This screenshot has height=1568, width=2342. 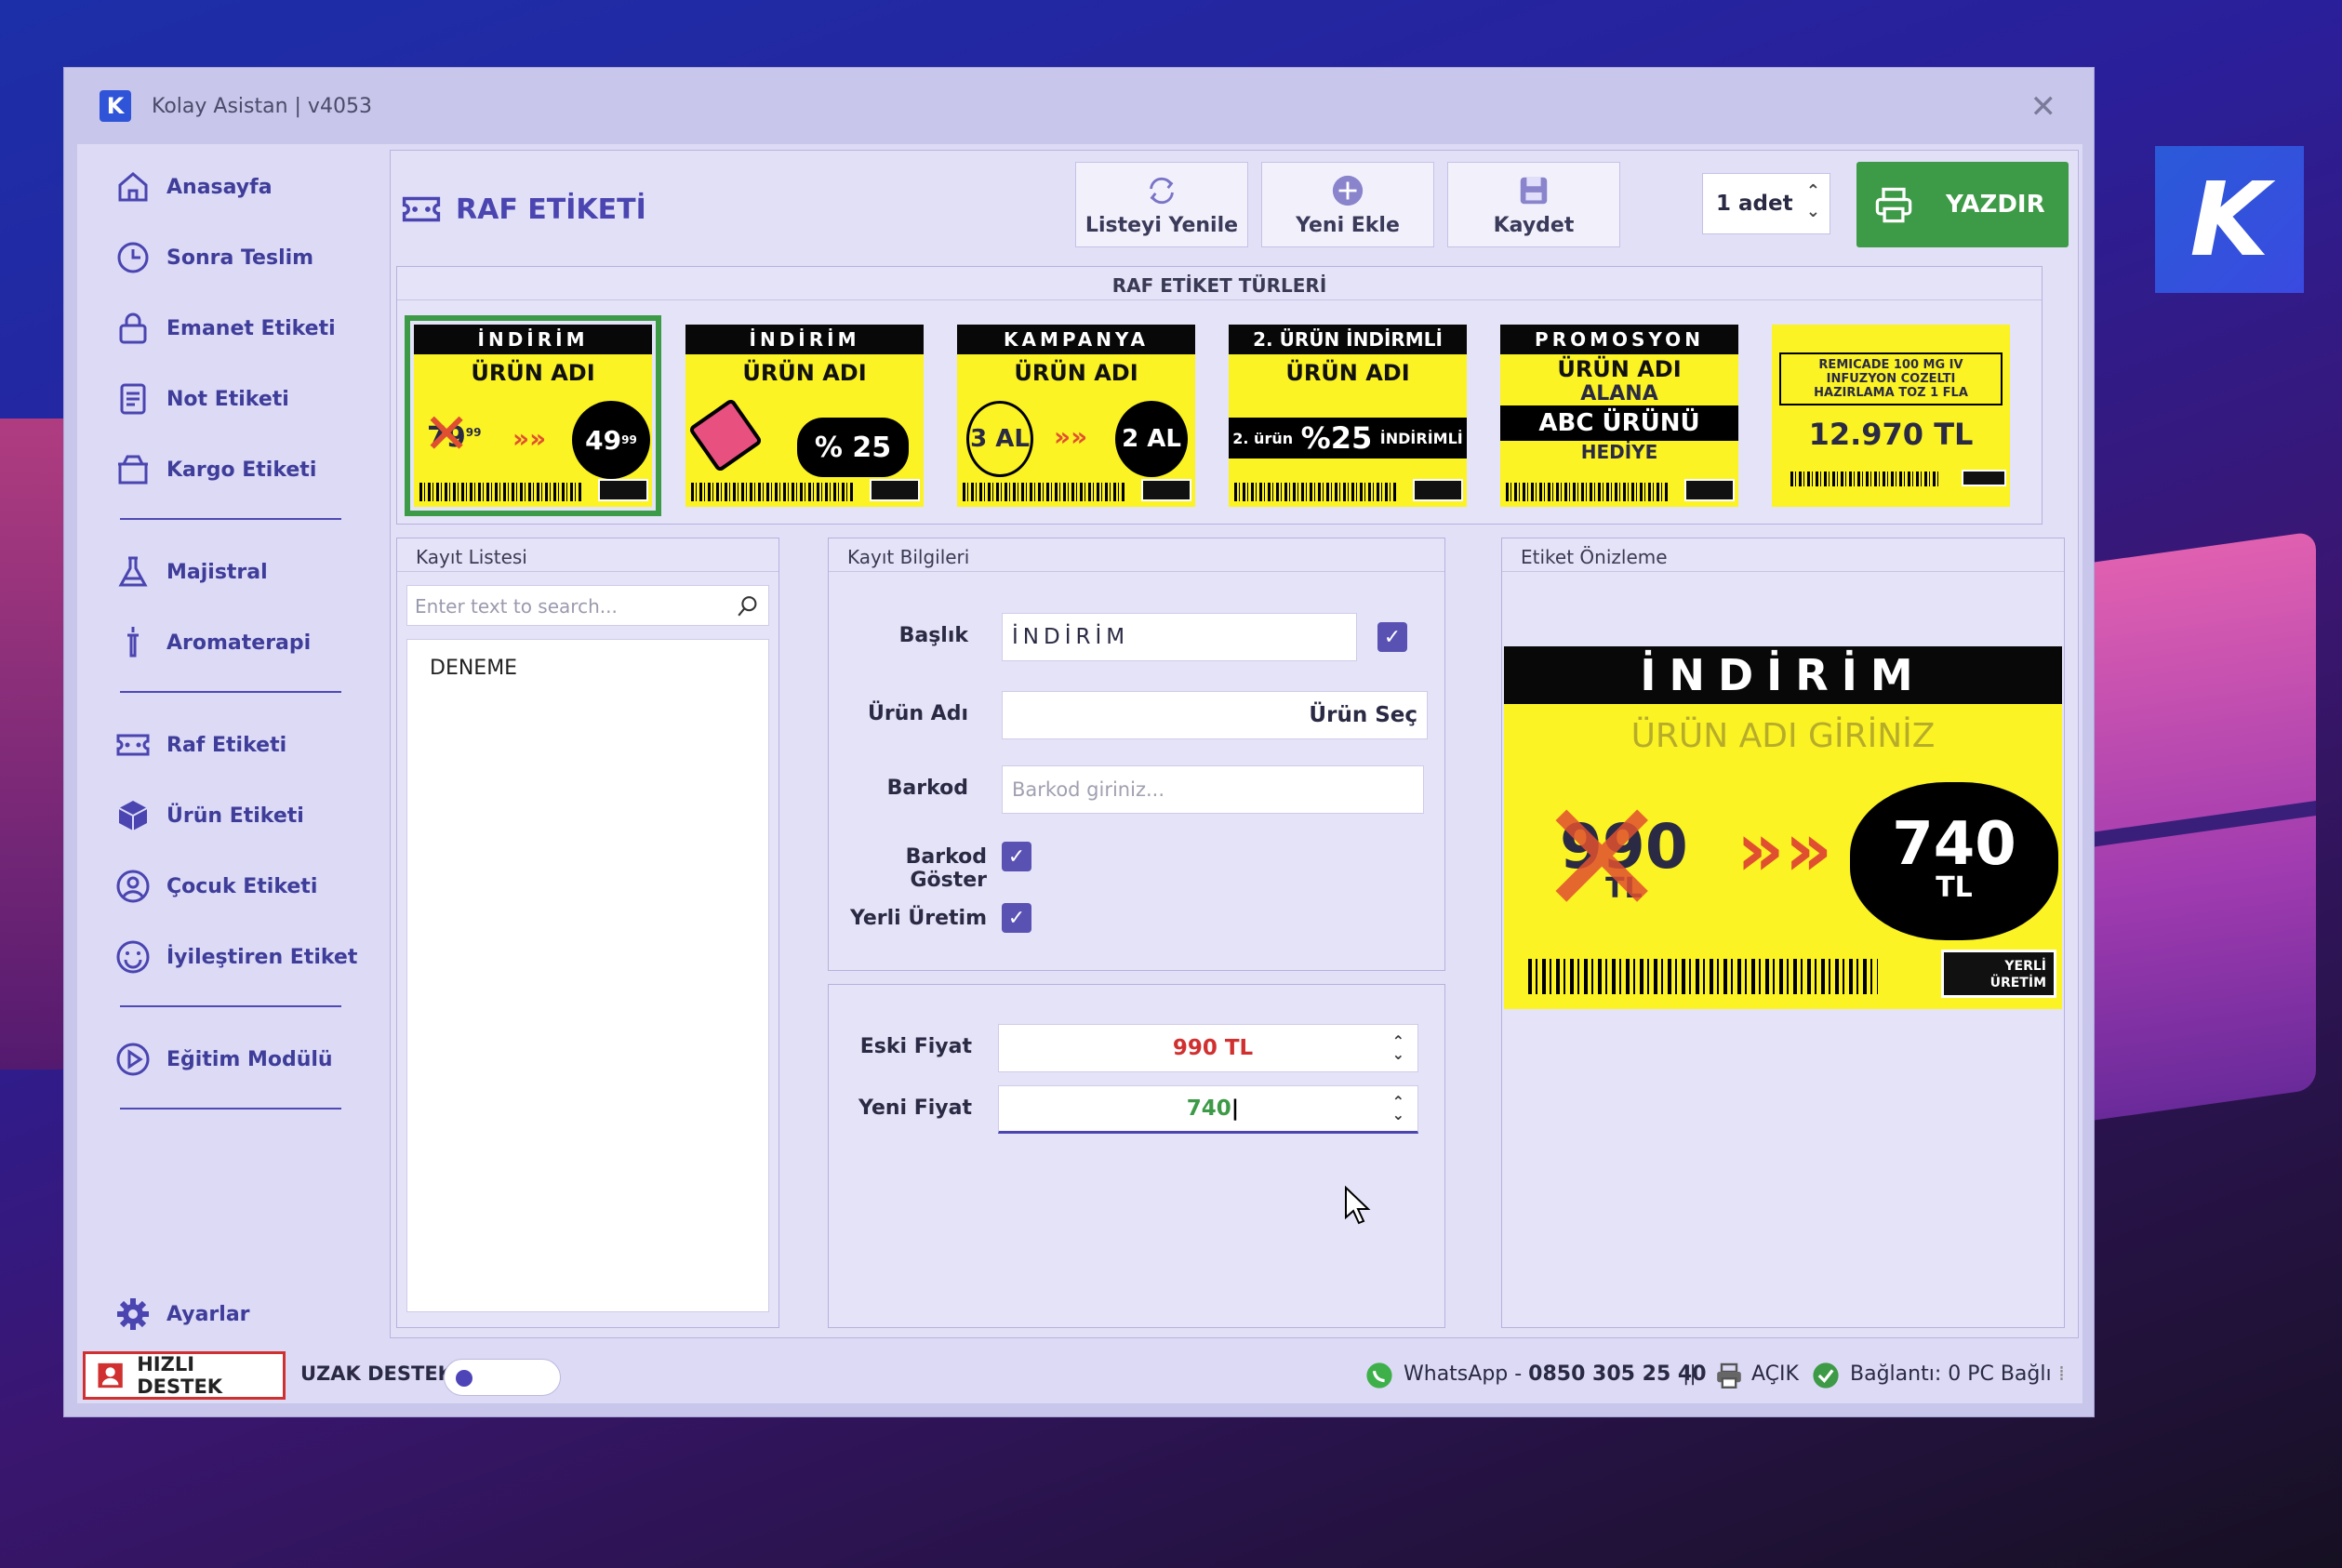 What do you see at coordinates (1783, 675) in the screenshot?
I see `preview-head: İNDİRİM` at bounding box center [1783, 675].